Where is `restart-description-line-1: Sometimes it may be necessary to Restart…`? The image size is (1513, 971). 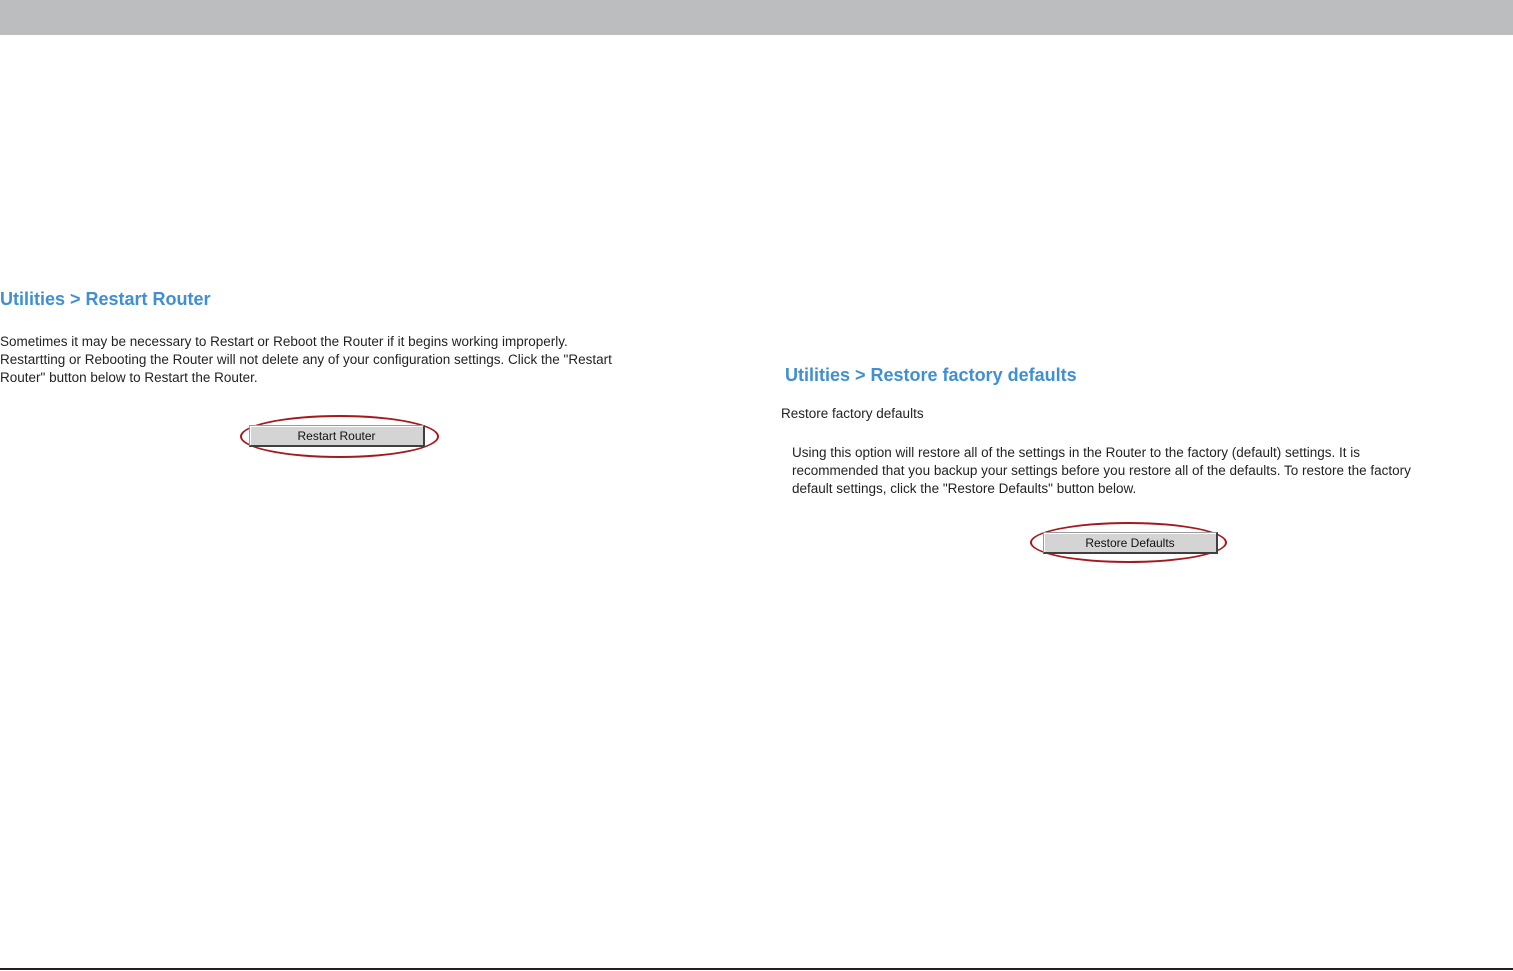 restart-description-line-1: Sometimes it may be necessary to Restart… is located at coordinates (284, 341).